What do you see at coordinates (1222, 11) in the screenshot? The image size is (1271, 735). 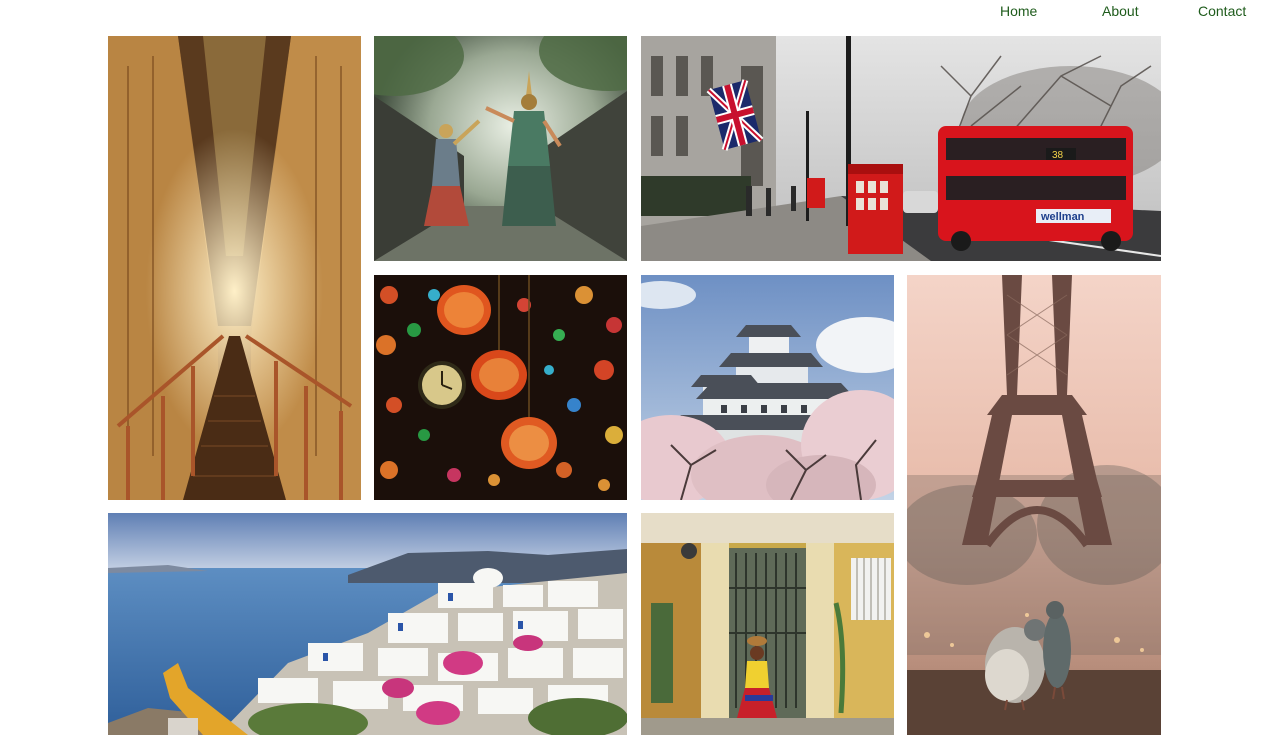 I see `nav-contact-link: Contact` at bounding box center [1222, 11].